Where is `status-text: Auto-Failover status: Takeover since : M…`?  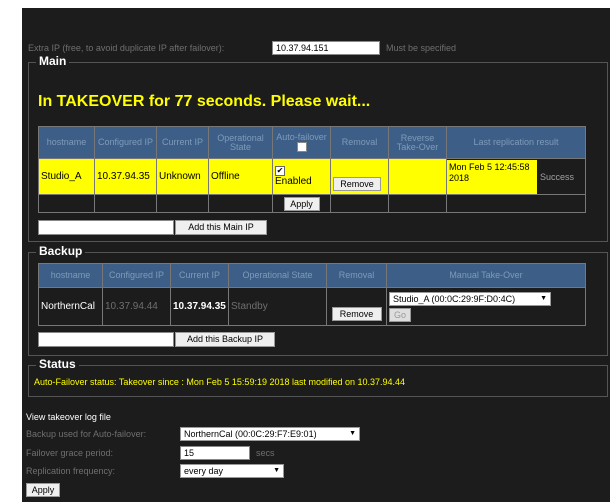
status-text: Auto-Failover status: Takeover since : M… is located at coordinates (220, 382).